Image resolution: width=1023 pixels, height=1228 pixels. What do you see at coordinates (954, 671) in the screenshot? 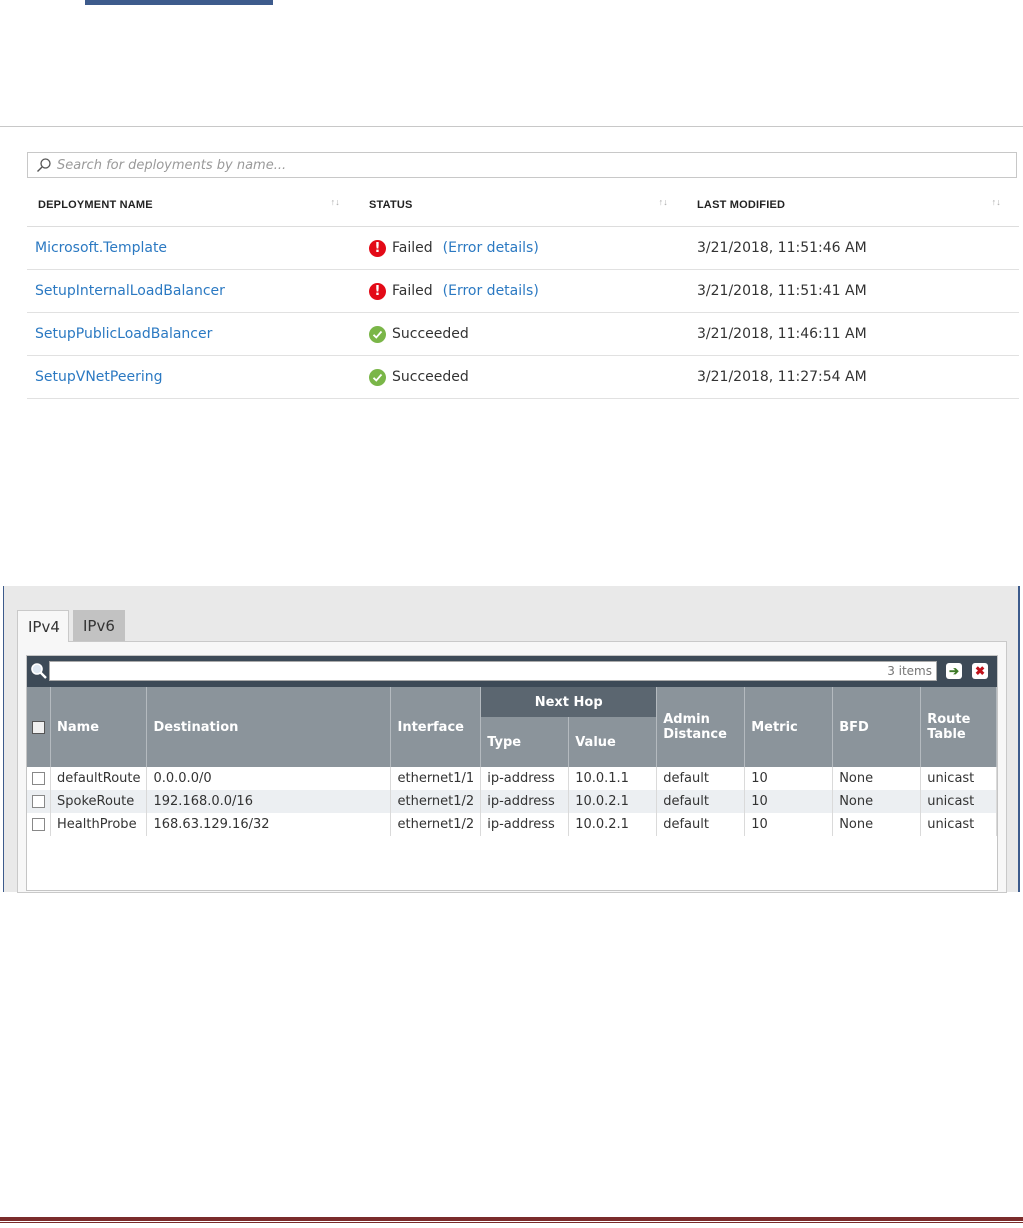
I see `apply-filter-arrow-icon: ➔` at bounding box center [954, 671].